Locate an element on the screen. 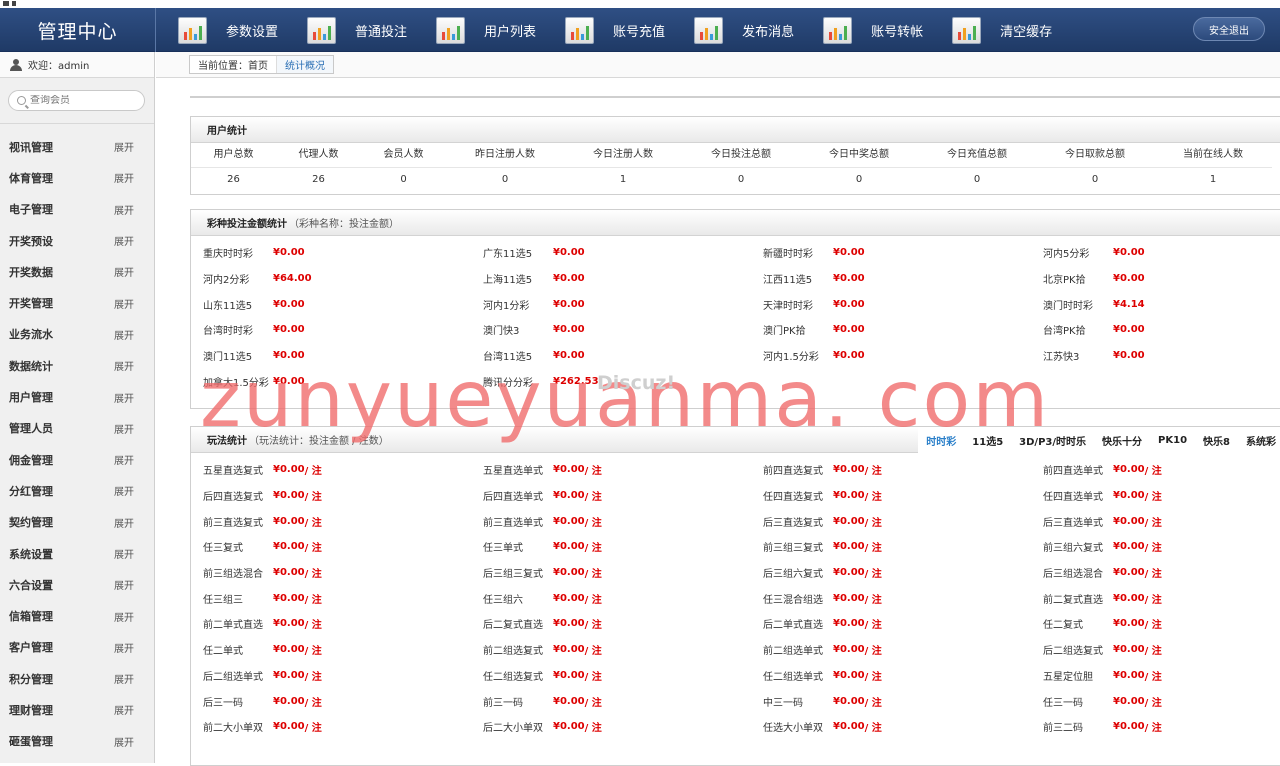  nav-item: 参数设置 is located at coordinates (228, 30).